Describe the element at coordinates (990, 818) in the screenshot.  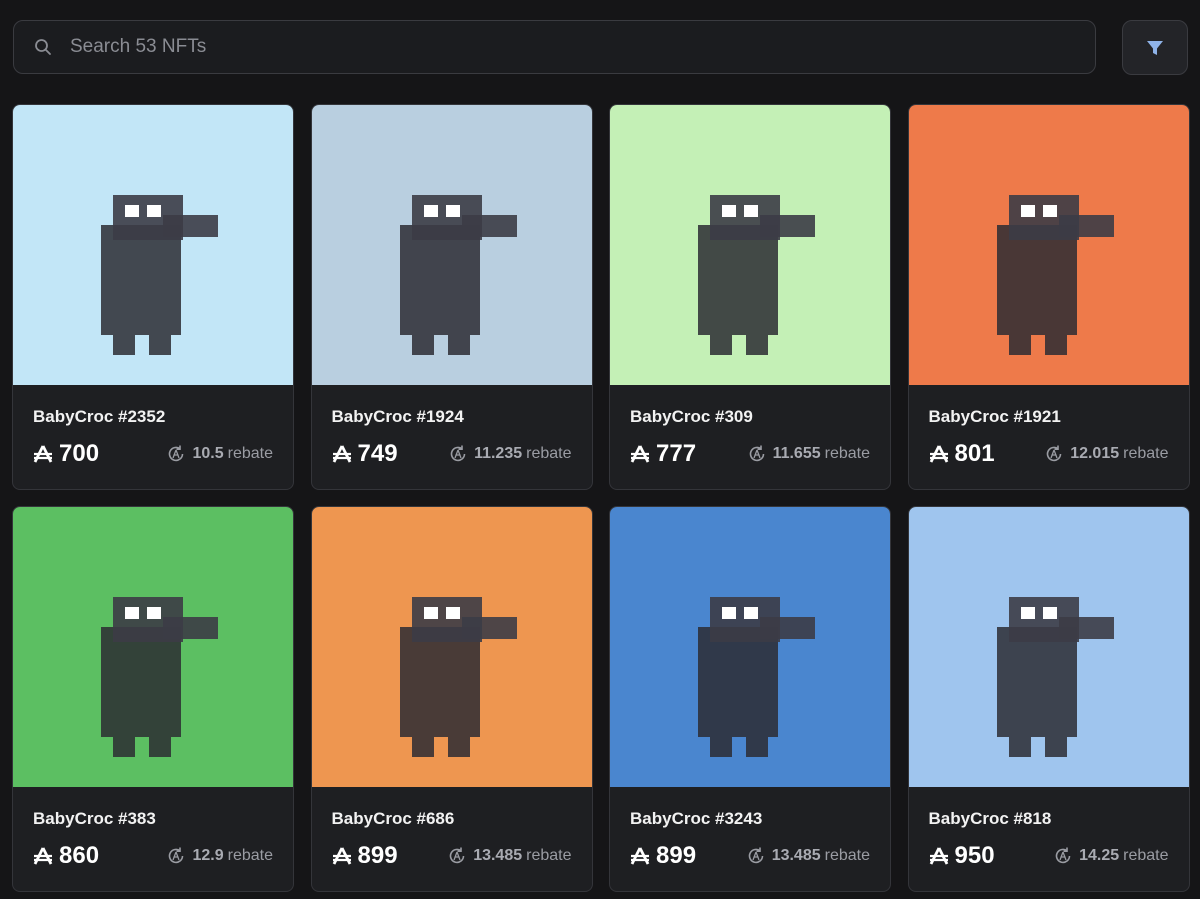
I see `nft-name: BabyCroc #818` at that location.